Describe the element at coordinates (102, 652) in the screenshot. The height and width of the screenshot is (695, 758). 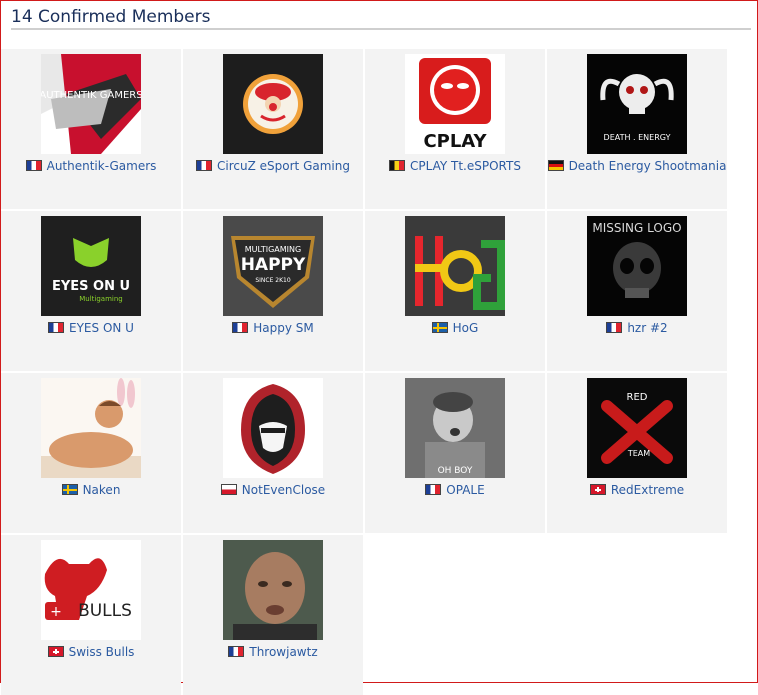
I see `member-link: Swiss Bulls` at that location.